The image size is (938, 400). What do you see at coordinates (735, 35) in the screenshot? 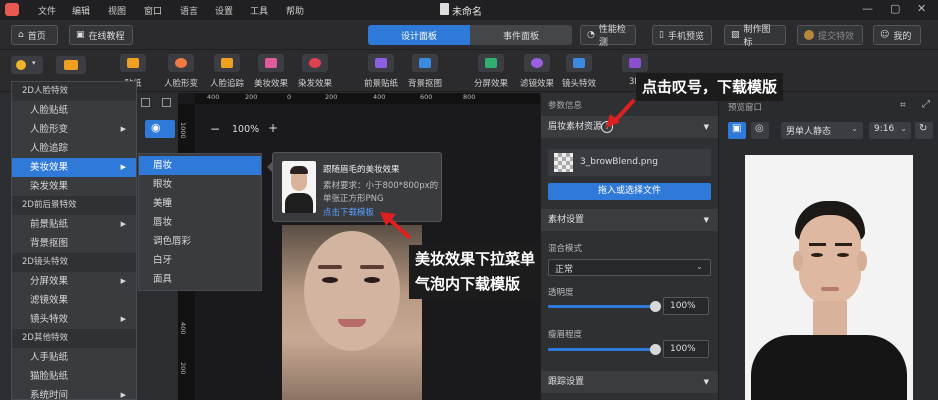
I see `image-icon: ▨` at bounding box center [735, 35].